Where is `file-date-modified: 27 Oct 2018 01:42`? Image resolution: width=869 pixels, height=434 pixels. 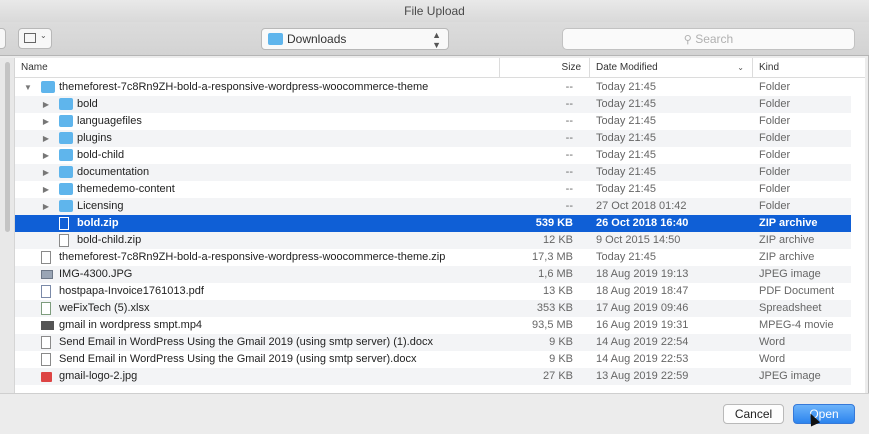 file-date-modified: 27 Oct 2018 01:42 is located at coordinates (641, 206).